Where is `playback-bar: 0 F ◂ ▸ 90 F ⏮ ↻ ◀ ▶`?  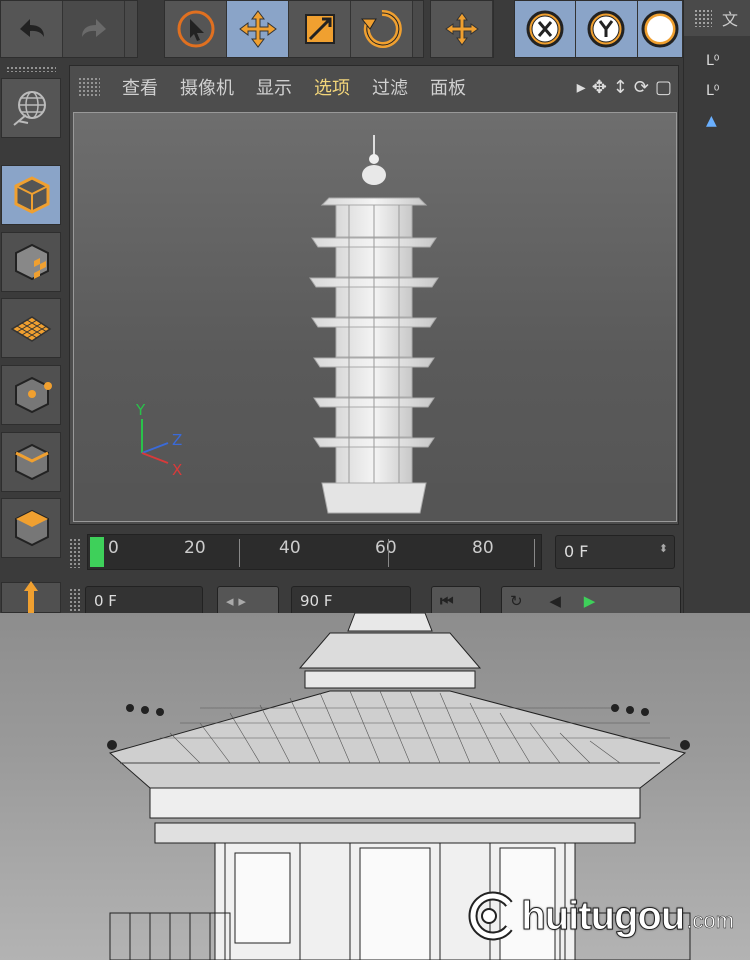 playback-bar: 0 F ◂ ▸ 90 F ⏮ ↻ ◀ ▶ is located at coordinates (409, 597).